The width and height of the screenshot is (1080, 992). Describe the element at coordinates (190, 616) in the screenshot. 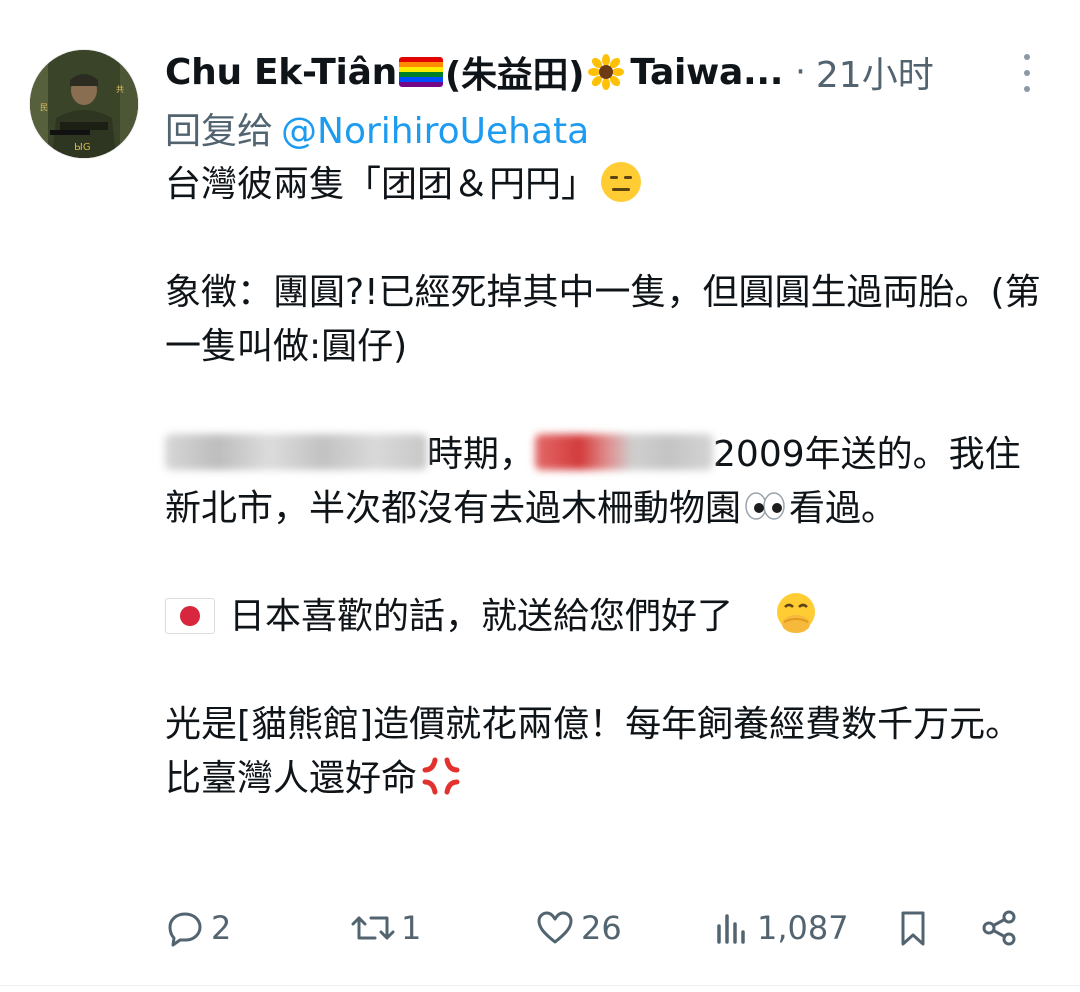

I see `japan-flag-icon` at that location.